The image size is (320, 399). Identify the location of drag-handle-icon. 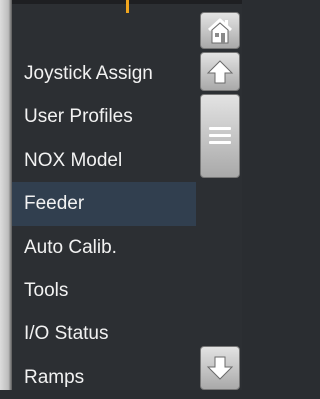
(220, 136).